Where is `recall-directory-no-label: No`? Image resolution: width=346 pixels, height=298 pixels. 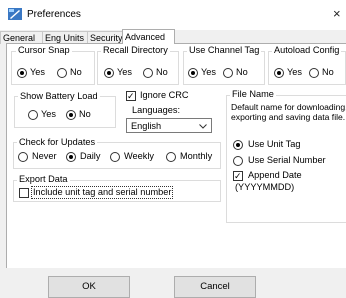
recall-directory-no-label: No is located at coordinates (162, 72).